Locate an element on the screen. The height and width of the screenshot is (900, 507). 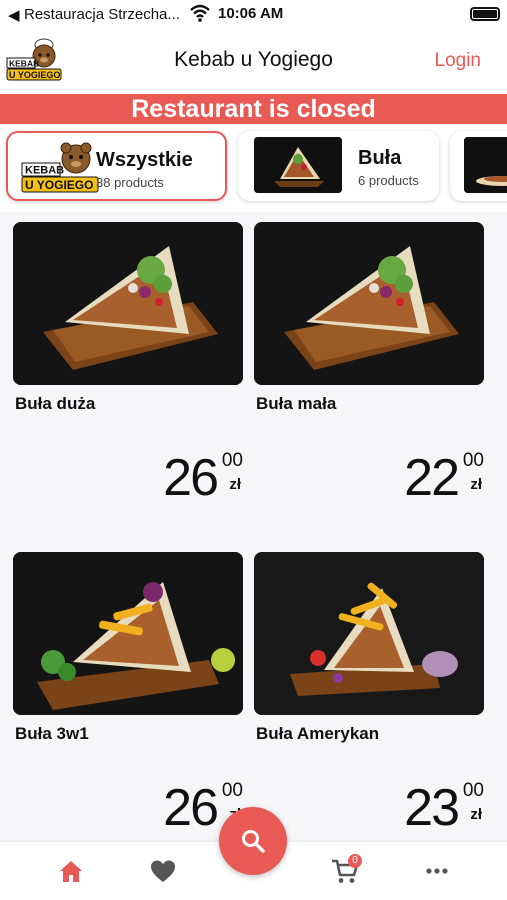
closed-banner: Restaurant is closed is located at coordinates (253, 109).